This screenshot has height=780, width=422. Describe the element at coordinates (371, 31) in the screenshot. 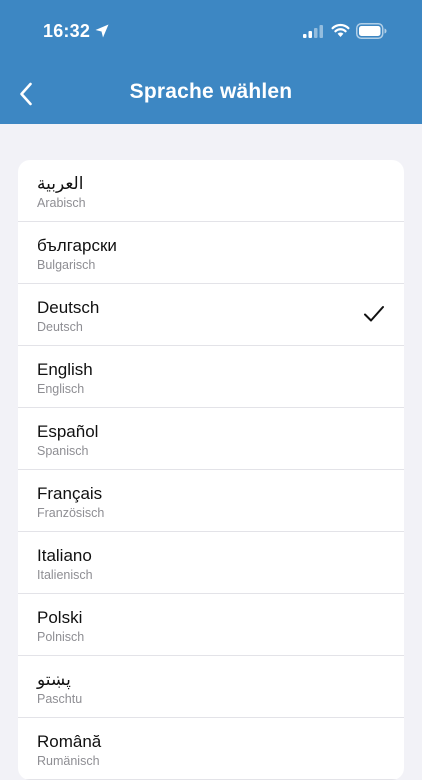

I see `battery-icon` at that location.